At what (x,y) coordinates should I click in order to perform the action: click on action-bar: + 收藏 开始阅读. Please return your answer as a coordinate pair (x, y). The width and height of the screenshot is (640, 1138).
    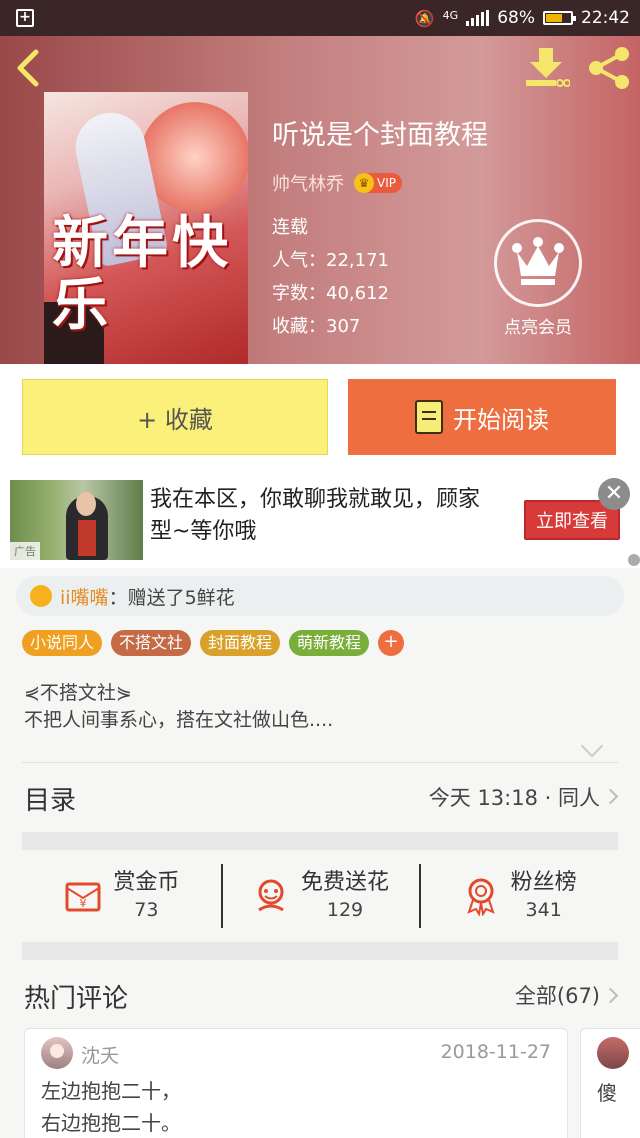
    Looking at the image, I should click on (320, 418).